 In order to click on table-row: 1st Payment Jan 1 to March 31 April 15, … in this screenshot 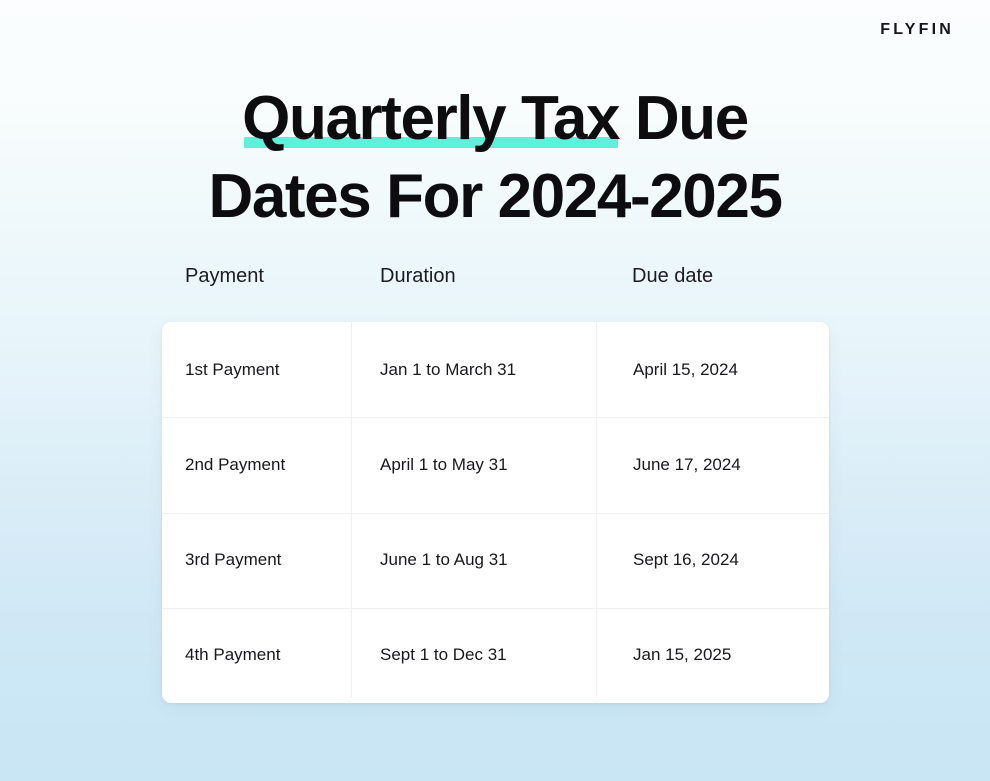, I will do `click(495, 369)`.